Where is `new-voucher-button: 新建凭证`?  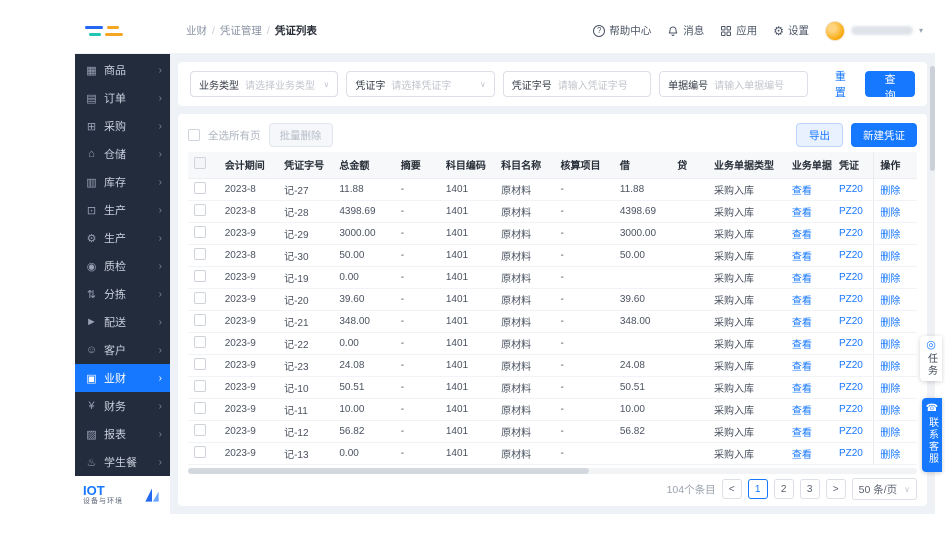 new-voucher-button: 新建凭证 is located at coordinates (884, 135).